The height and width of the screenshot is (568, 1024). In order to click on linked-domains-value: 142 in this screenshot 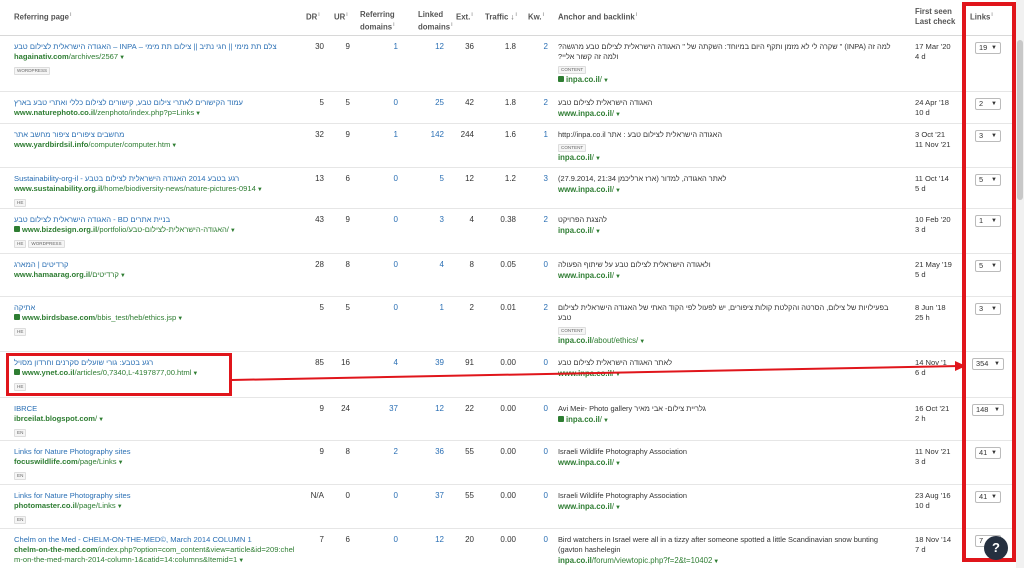, I will do `click(431, 135)`.